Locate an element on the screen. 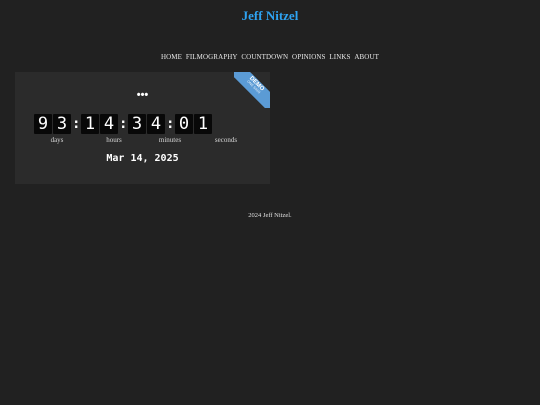  nav-item-opinions: OPINIONS is located at coordinates (308, 57).